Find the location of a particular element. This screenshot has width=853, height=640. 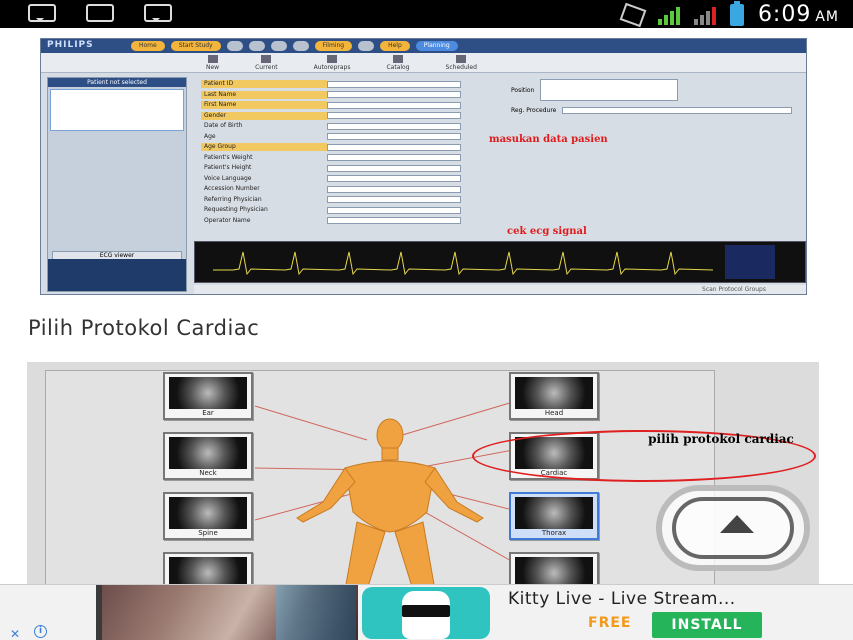

annotation-select-cardiac: pilih protokol cardiac is located at coordinates (721, 439).